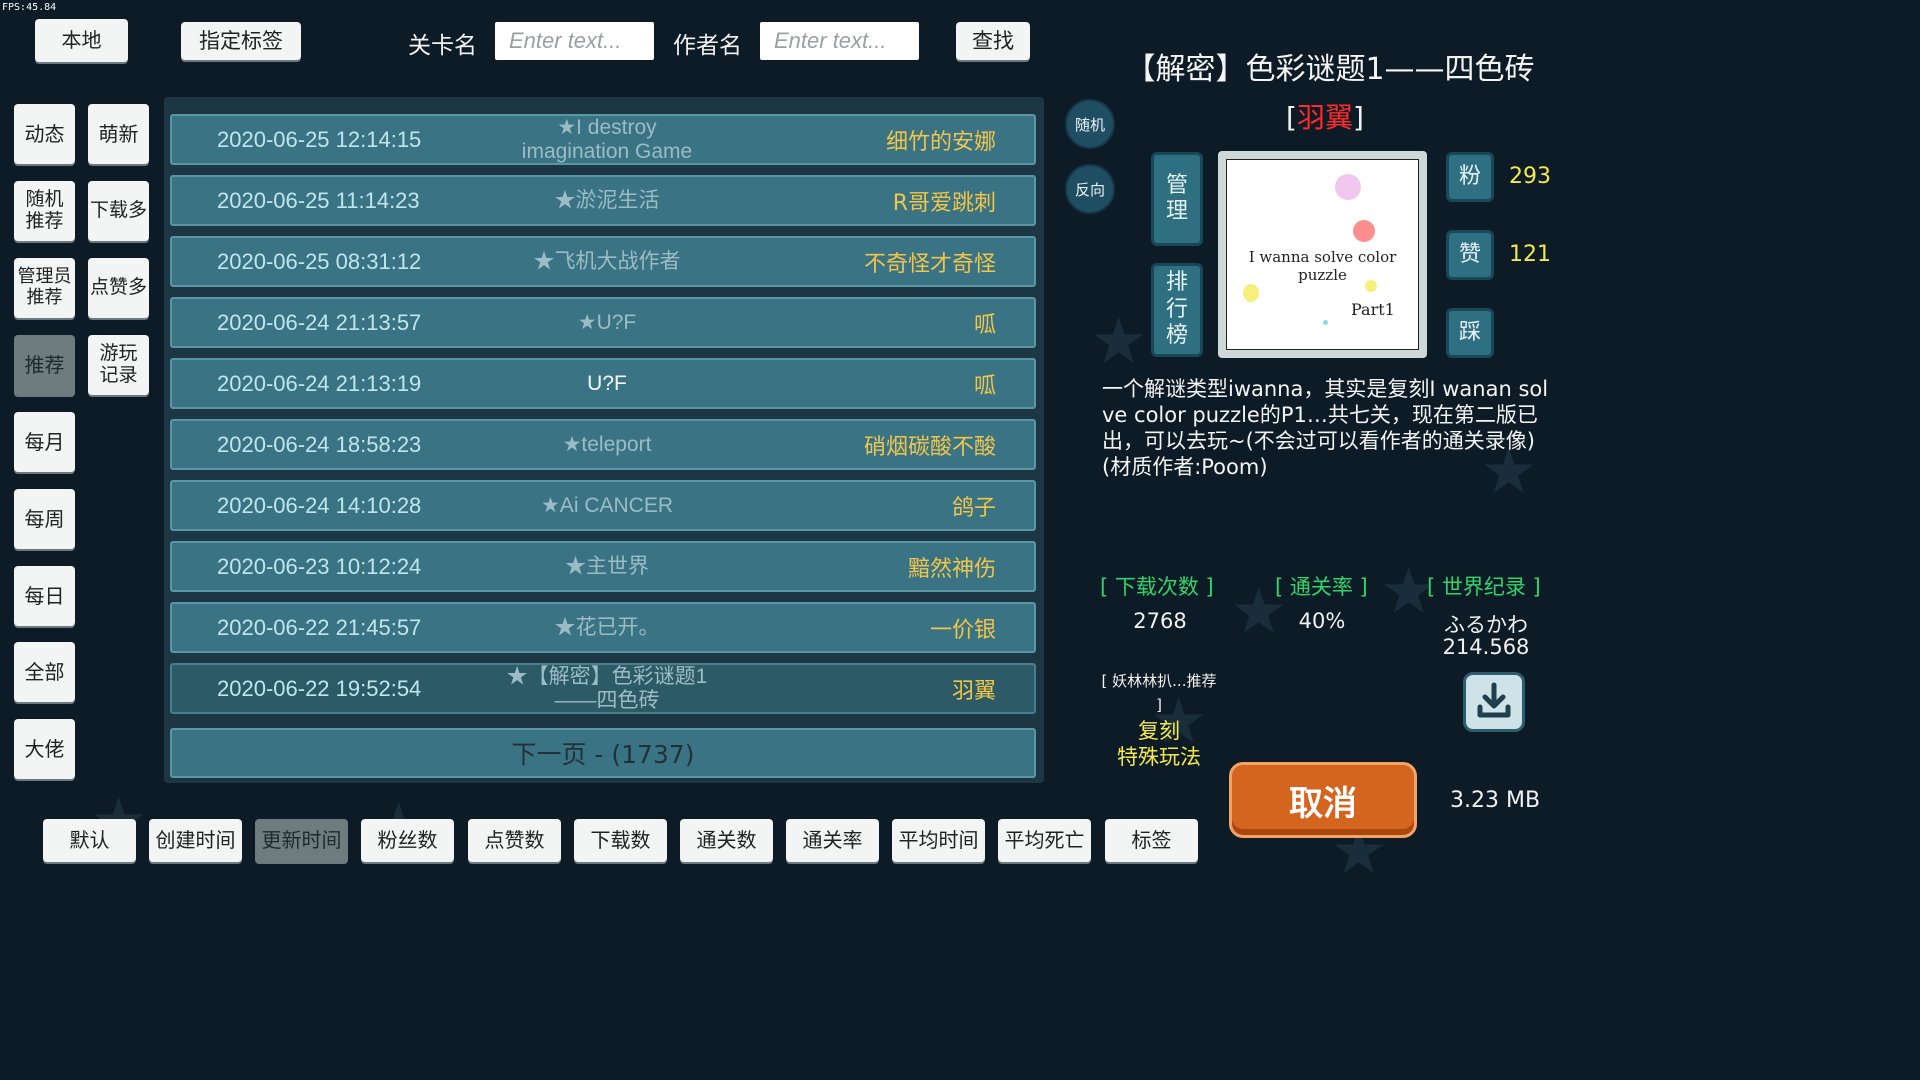  Describe the element at coordinates (442, 46) in the screenshot. I see `level-name-label: 关卡名` at that location.